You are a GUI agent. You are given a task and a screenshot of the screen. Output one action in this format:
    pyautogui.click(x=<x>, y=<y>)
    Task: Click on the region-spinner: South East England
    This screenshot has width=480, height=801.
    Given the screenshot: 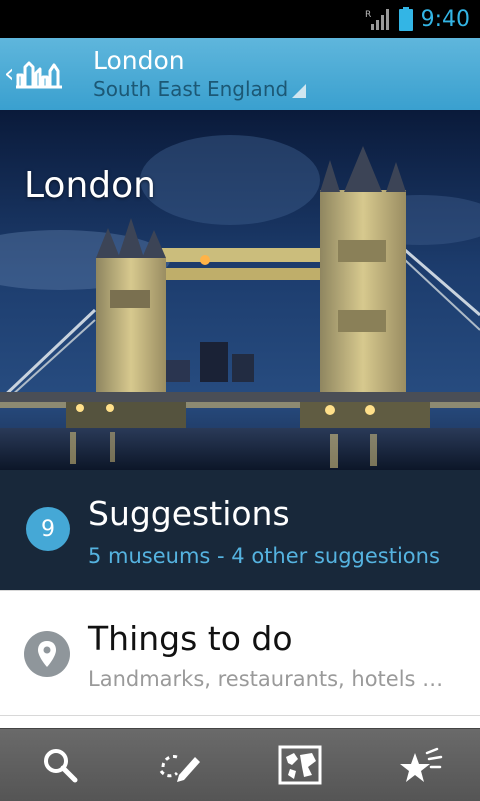 What is the action you would take?
    pyautogui.click(x=200, y=89)
    